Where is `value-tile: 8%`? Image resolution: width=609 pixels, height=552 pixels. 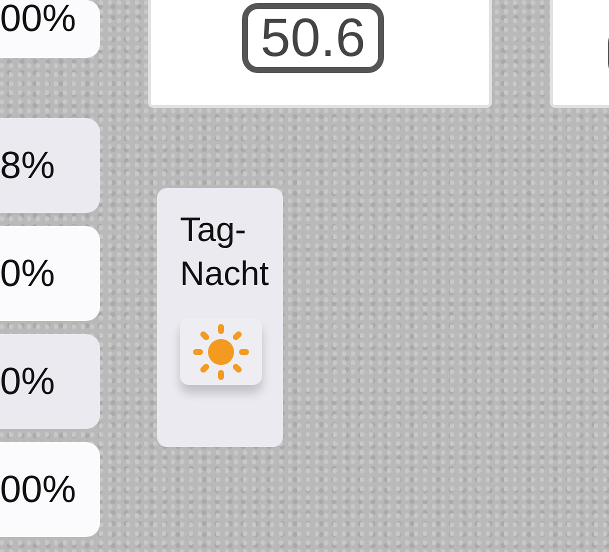 value-tile: 8% is located at coordinates (50, 165).